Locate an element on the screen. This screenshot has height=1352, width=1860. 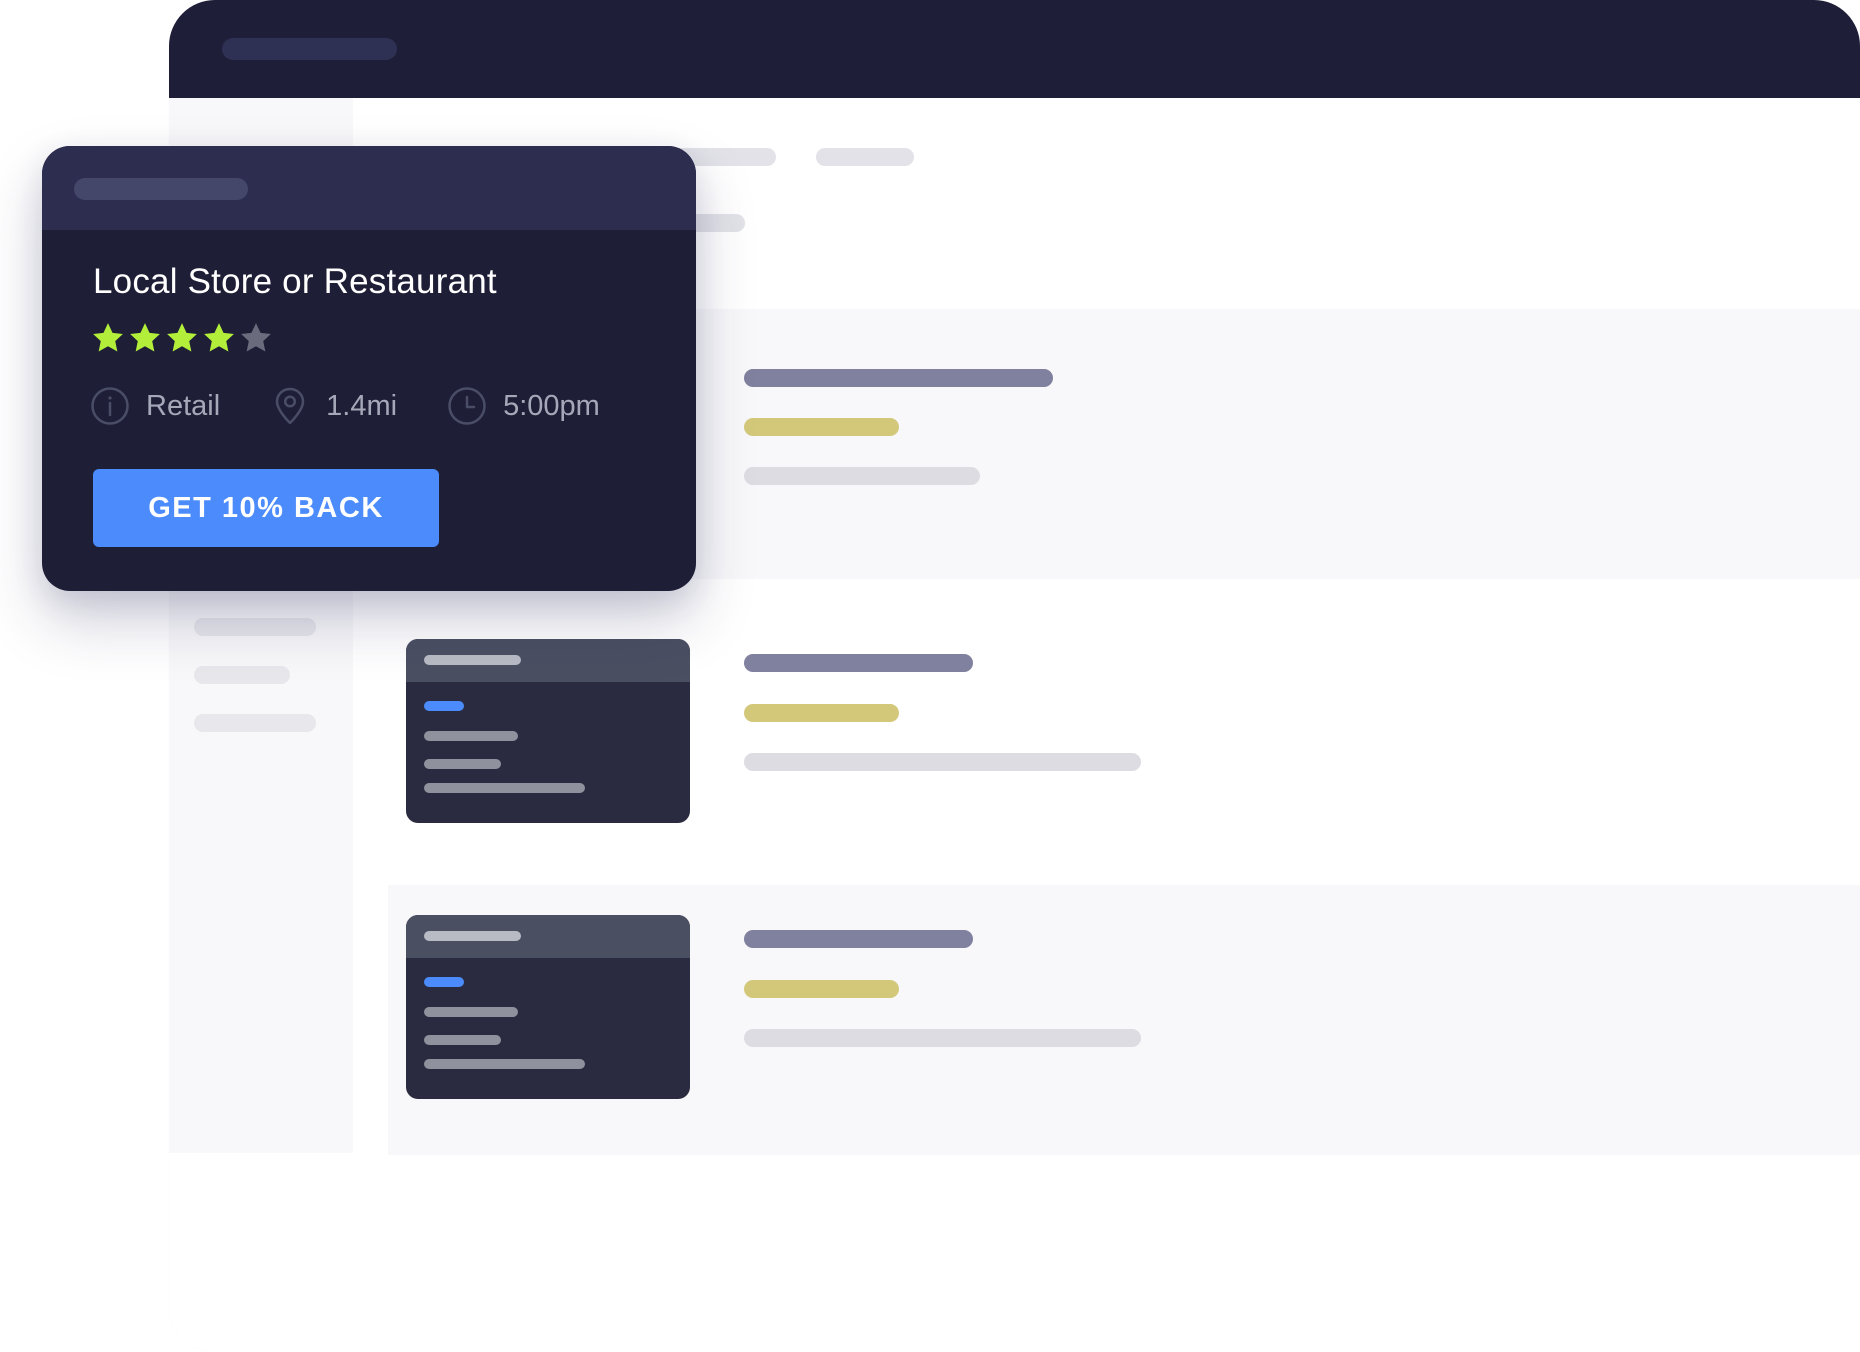
window-title-placeholder is located at coordinates (309, 49).